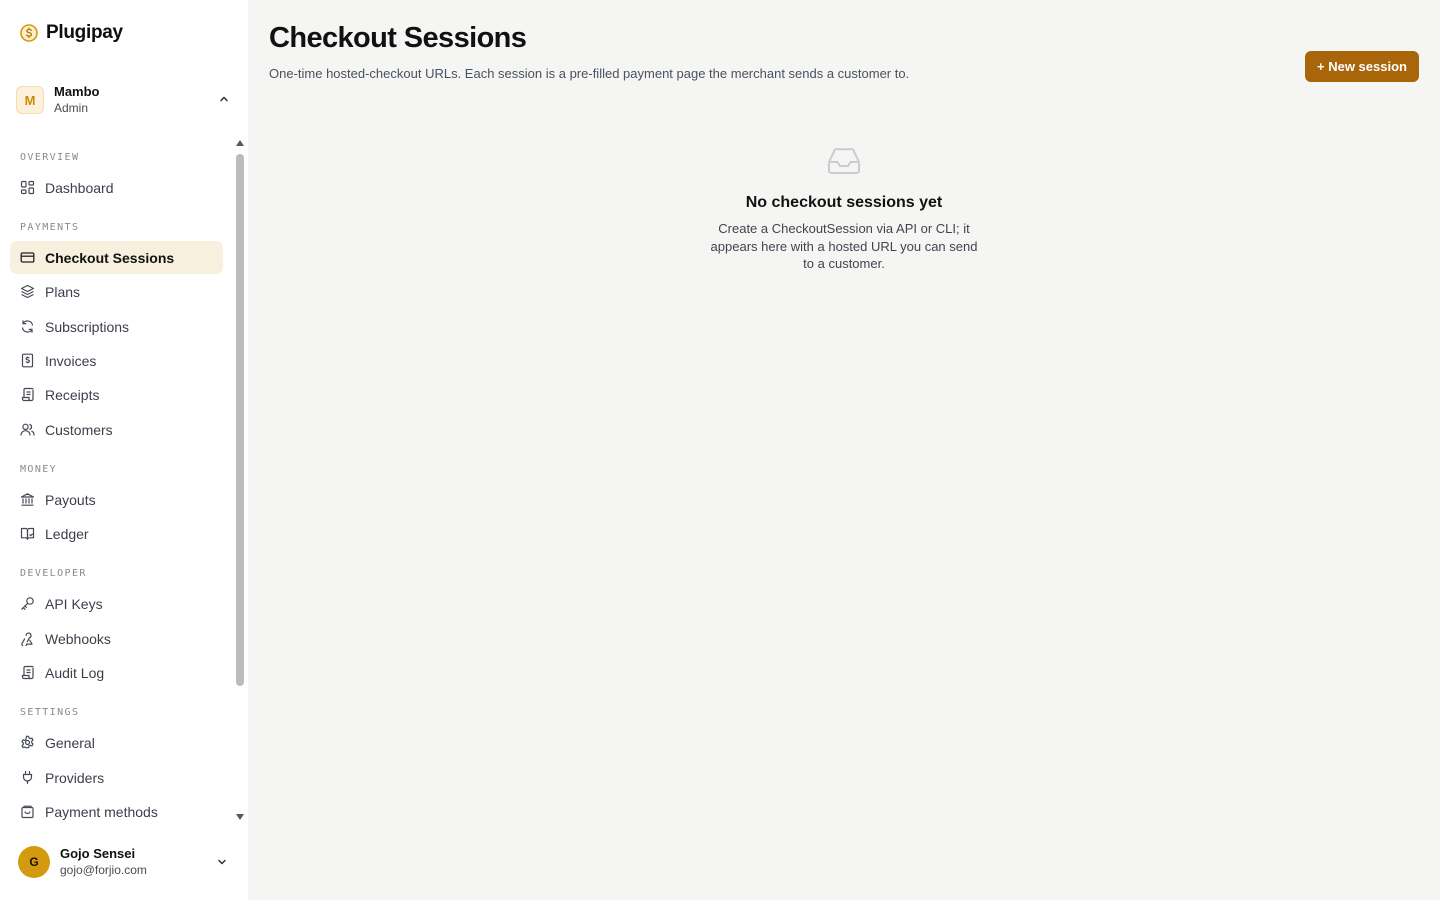 This screenshot has width=1440, height=900. I want to click on sidebar-item-label: Payouts, so click(70, 499).